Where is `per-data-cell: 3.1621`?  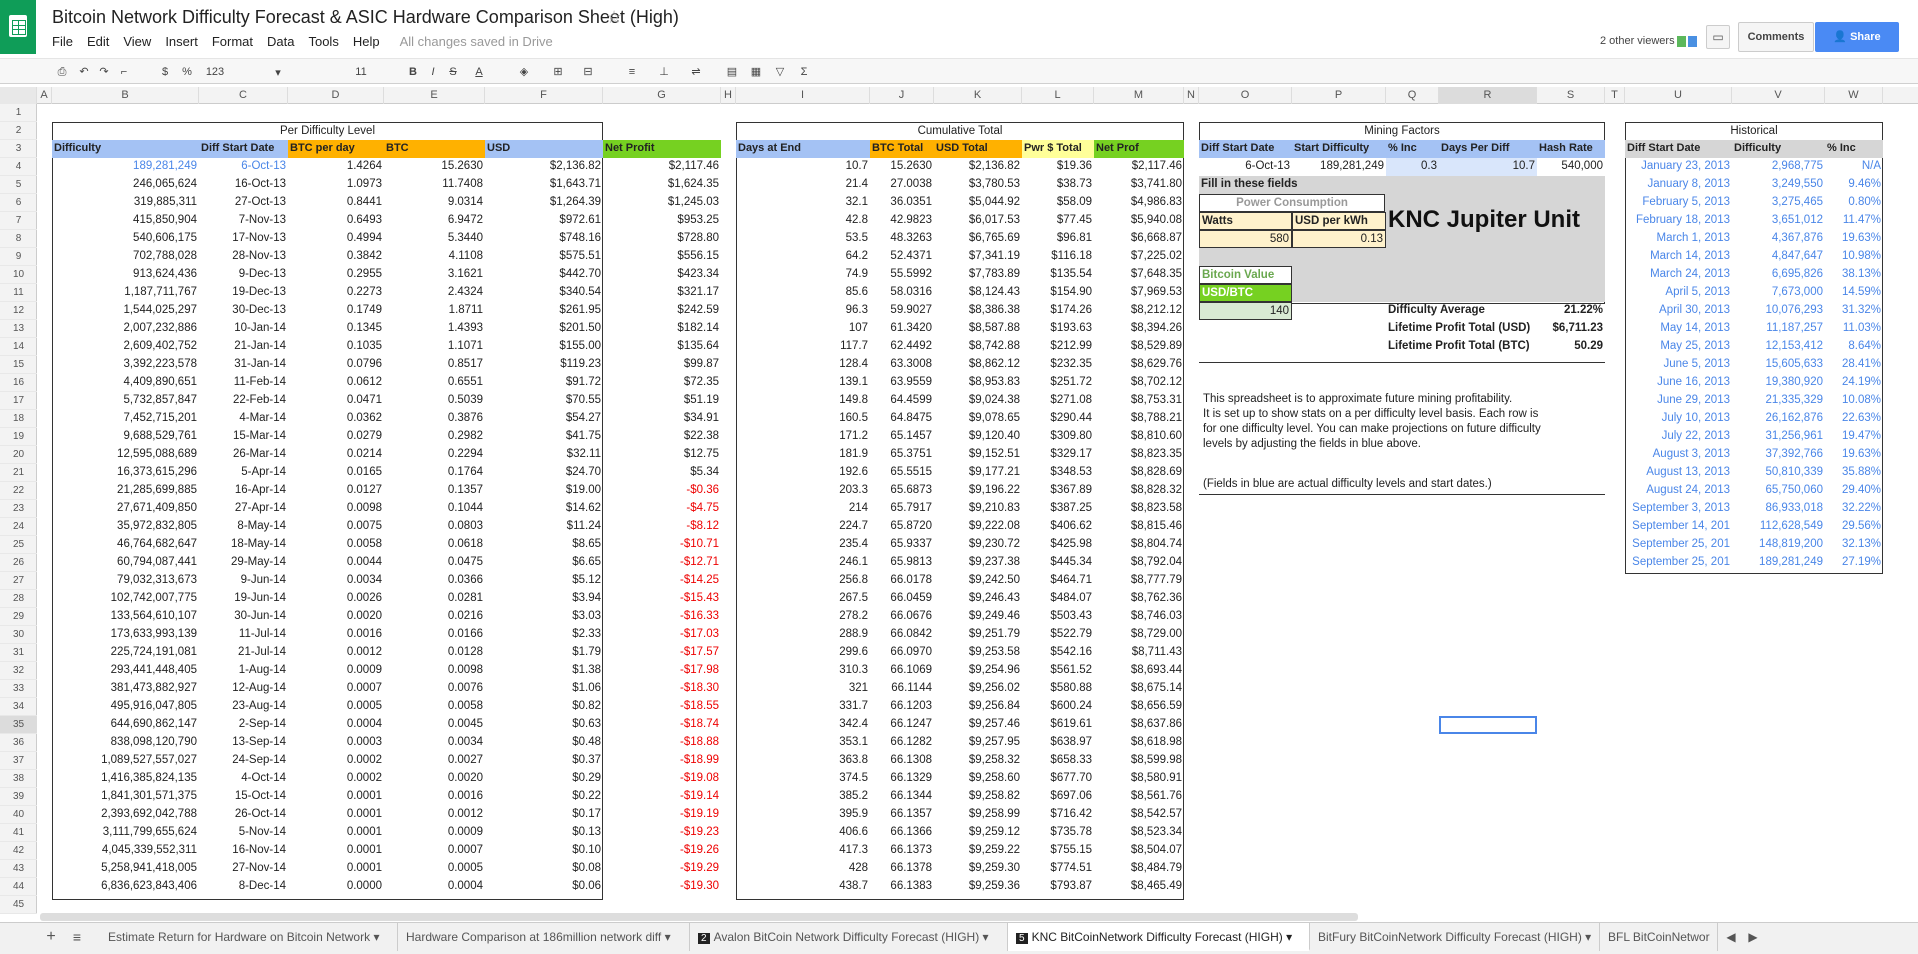
per-data-cell: 3.1621 is located at coordinates (434, 275).